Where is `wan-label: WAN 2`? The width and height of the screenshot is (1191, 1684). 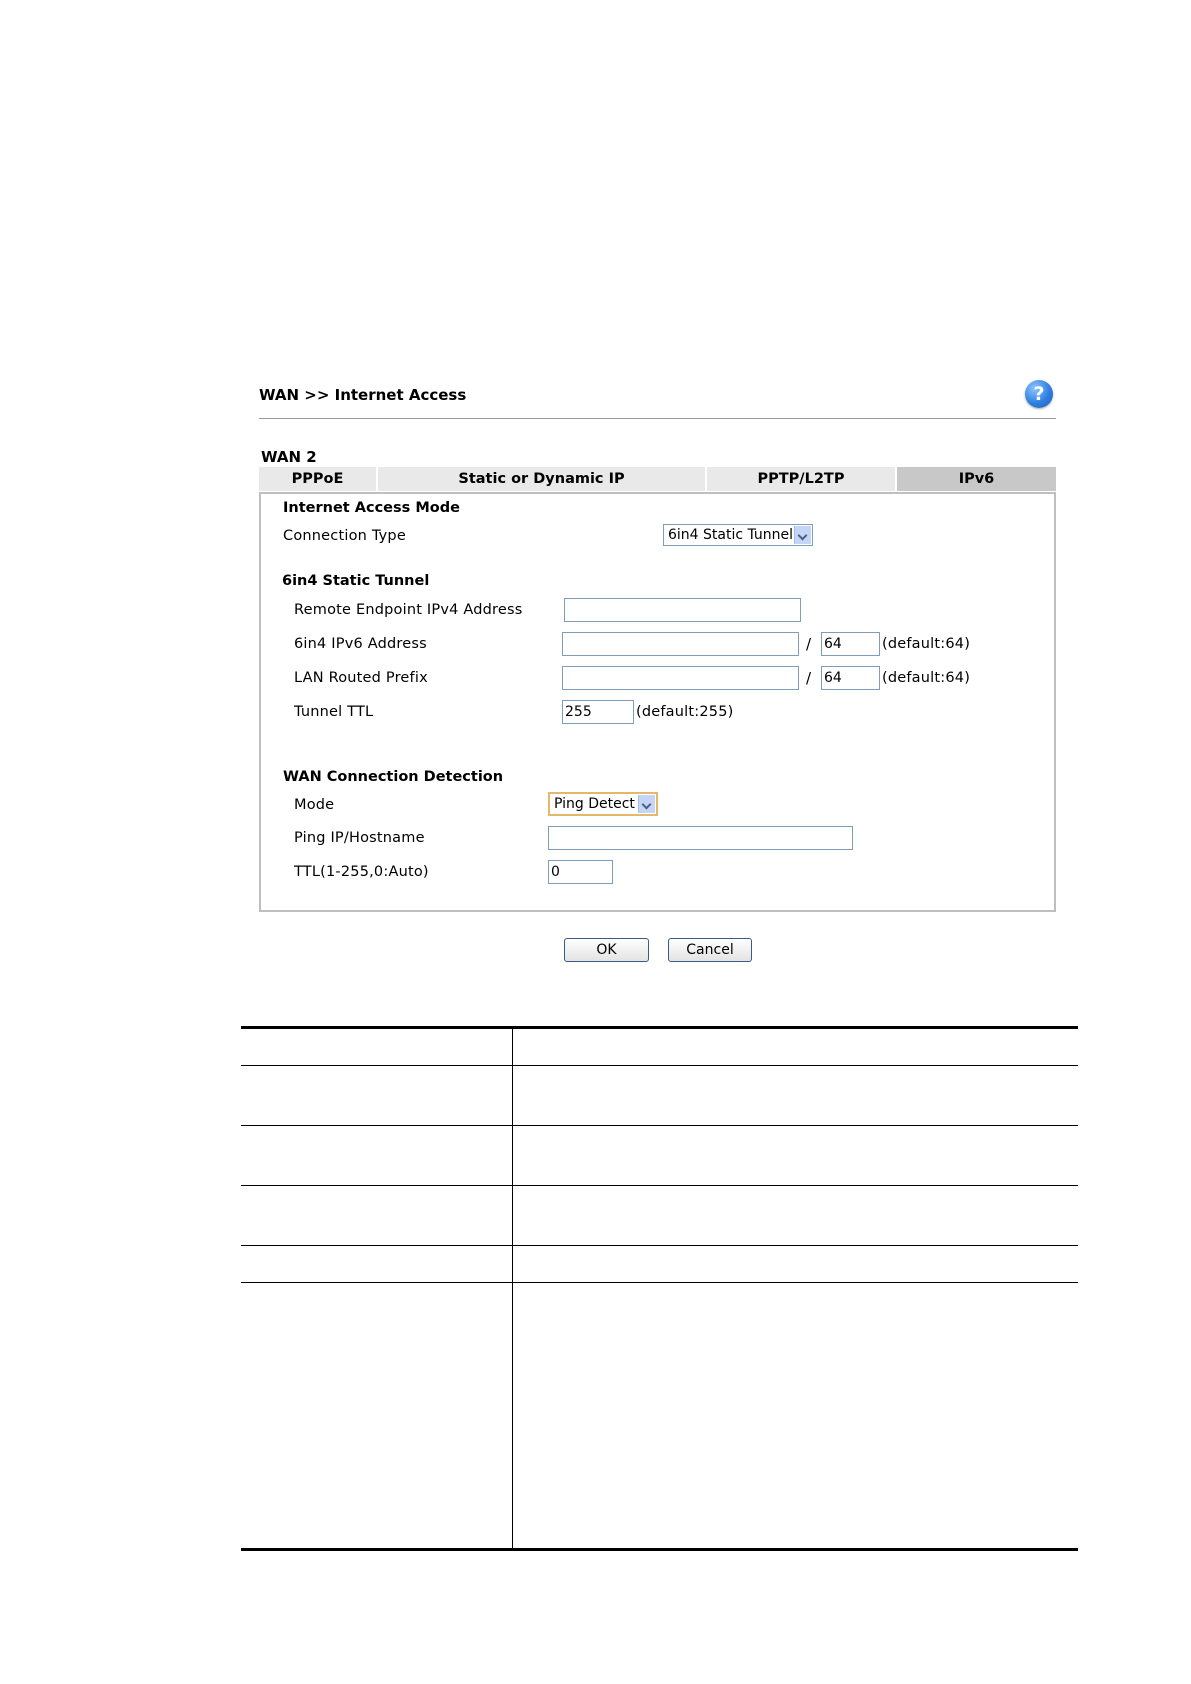
wan-label: WAN 2 is located at coordinates (289, 457).